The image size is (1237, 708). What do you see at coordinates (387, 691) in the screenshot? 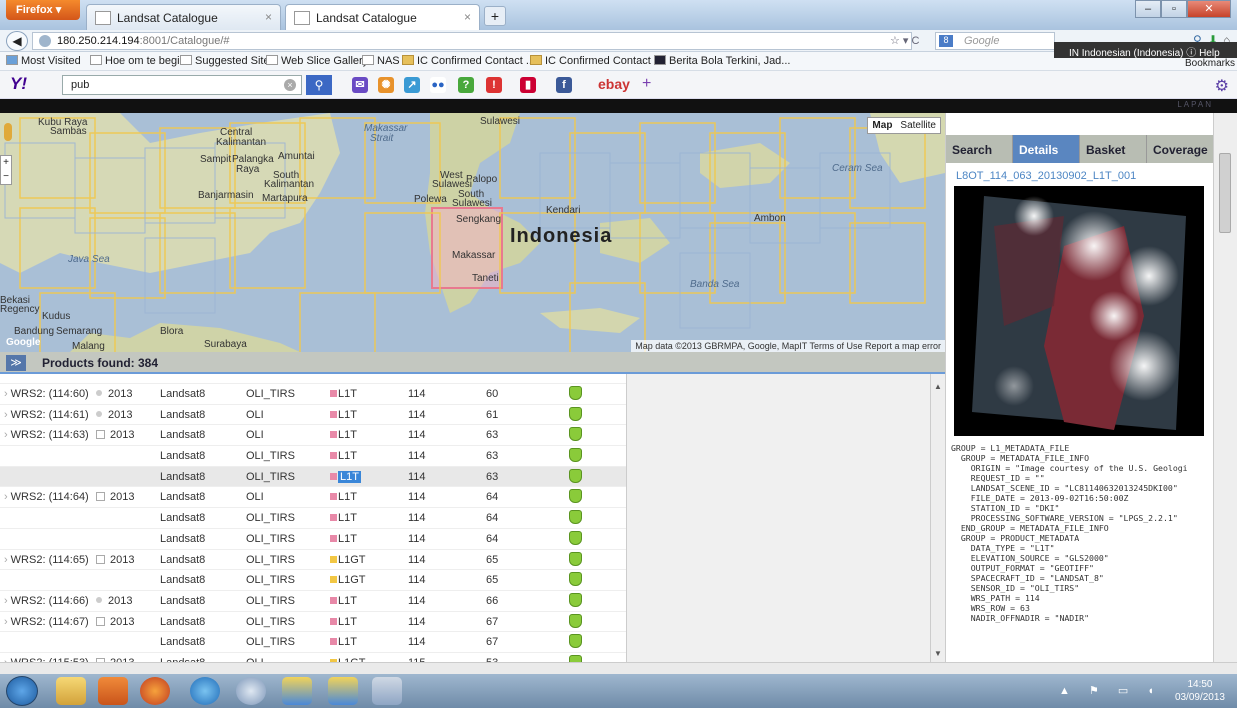
I see `paint-icon` at bounding box center [387, 691].